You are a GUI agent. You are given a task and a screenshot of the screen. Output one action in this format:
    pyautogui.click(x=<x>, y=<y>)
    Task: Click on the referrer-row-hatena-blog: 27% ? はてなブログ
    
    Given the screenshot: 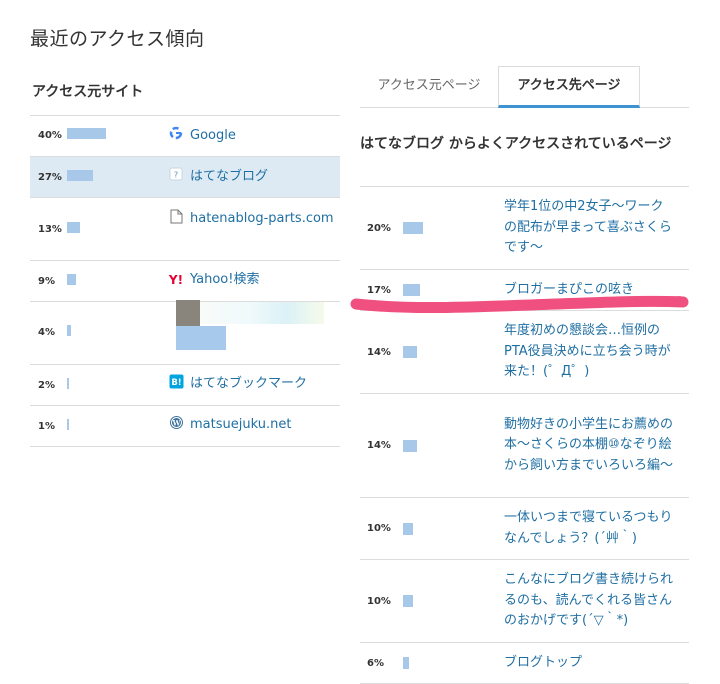 What is the action you would take?
    pyautogui.click(x=185, y=177)
    